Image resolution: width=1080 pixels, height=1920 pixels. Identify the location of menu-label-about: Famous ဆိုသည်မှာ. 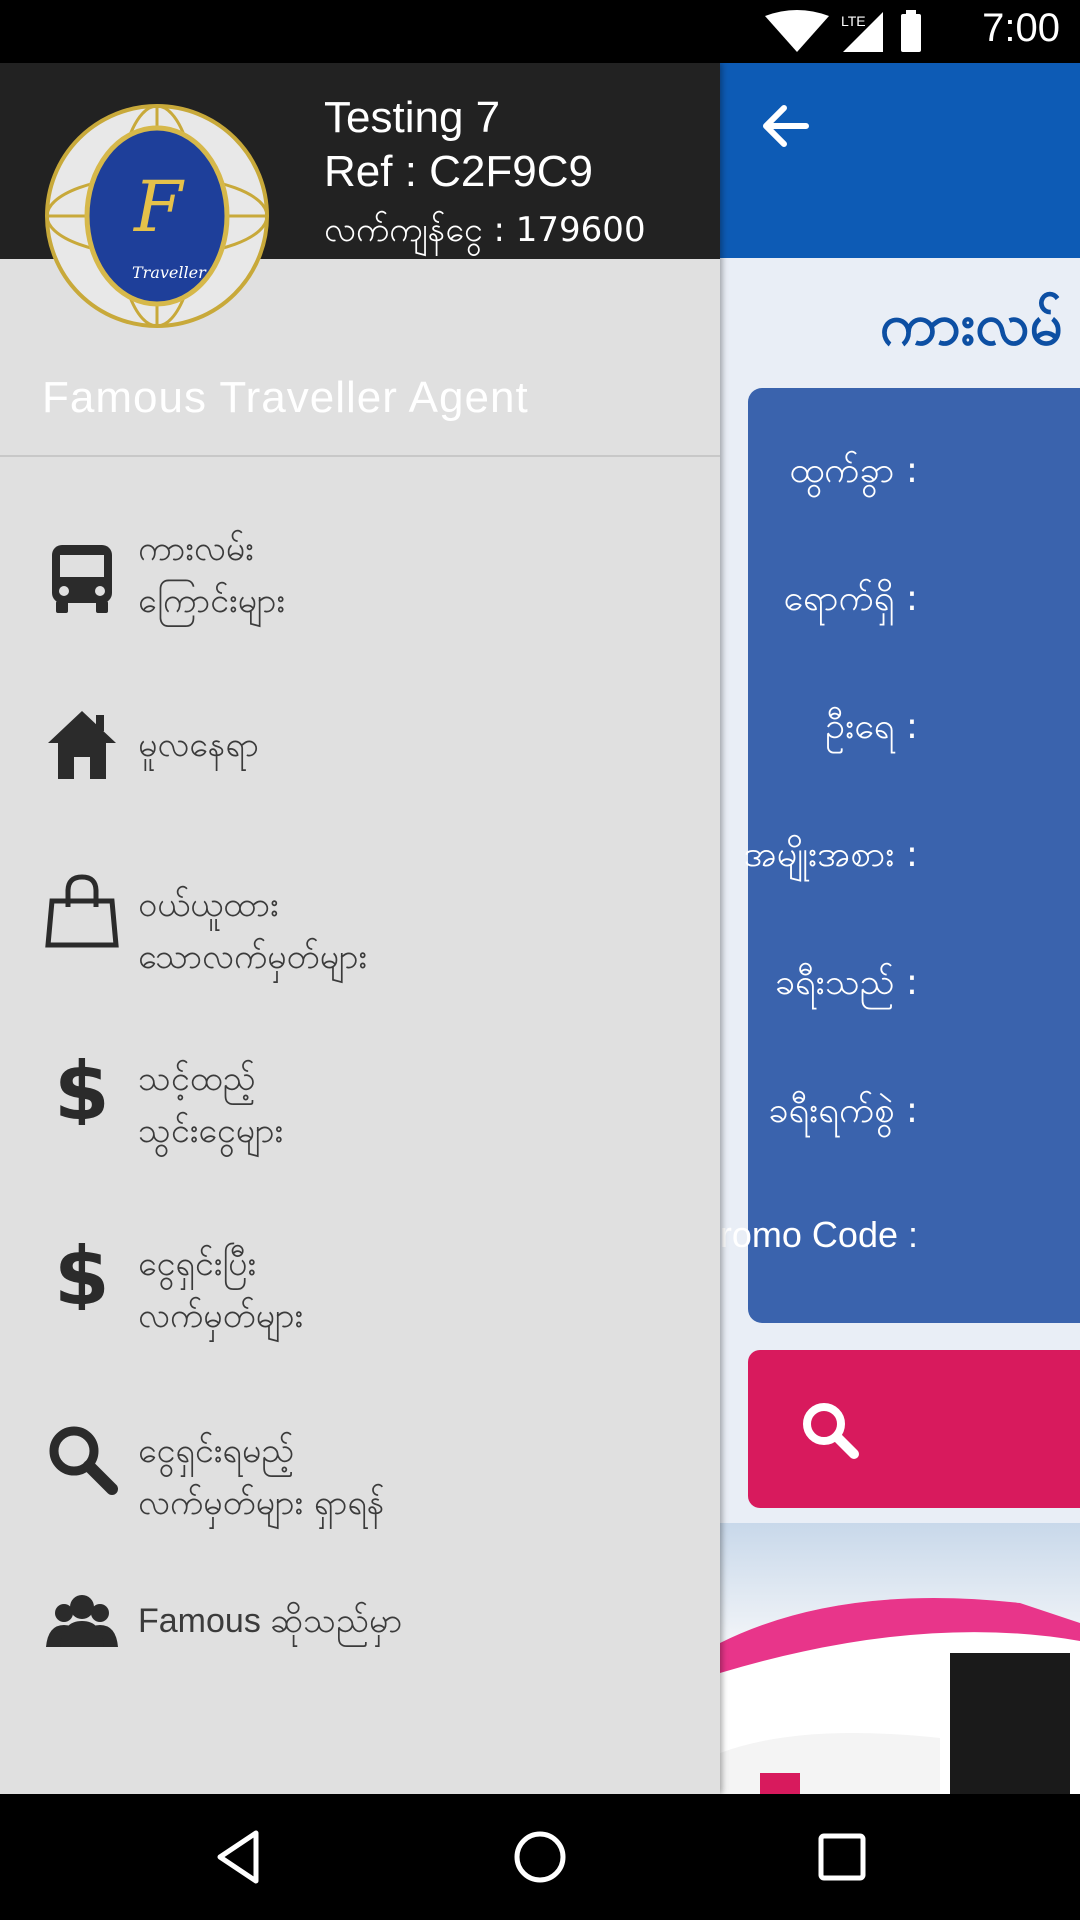
(270, 1621).